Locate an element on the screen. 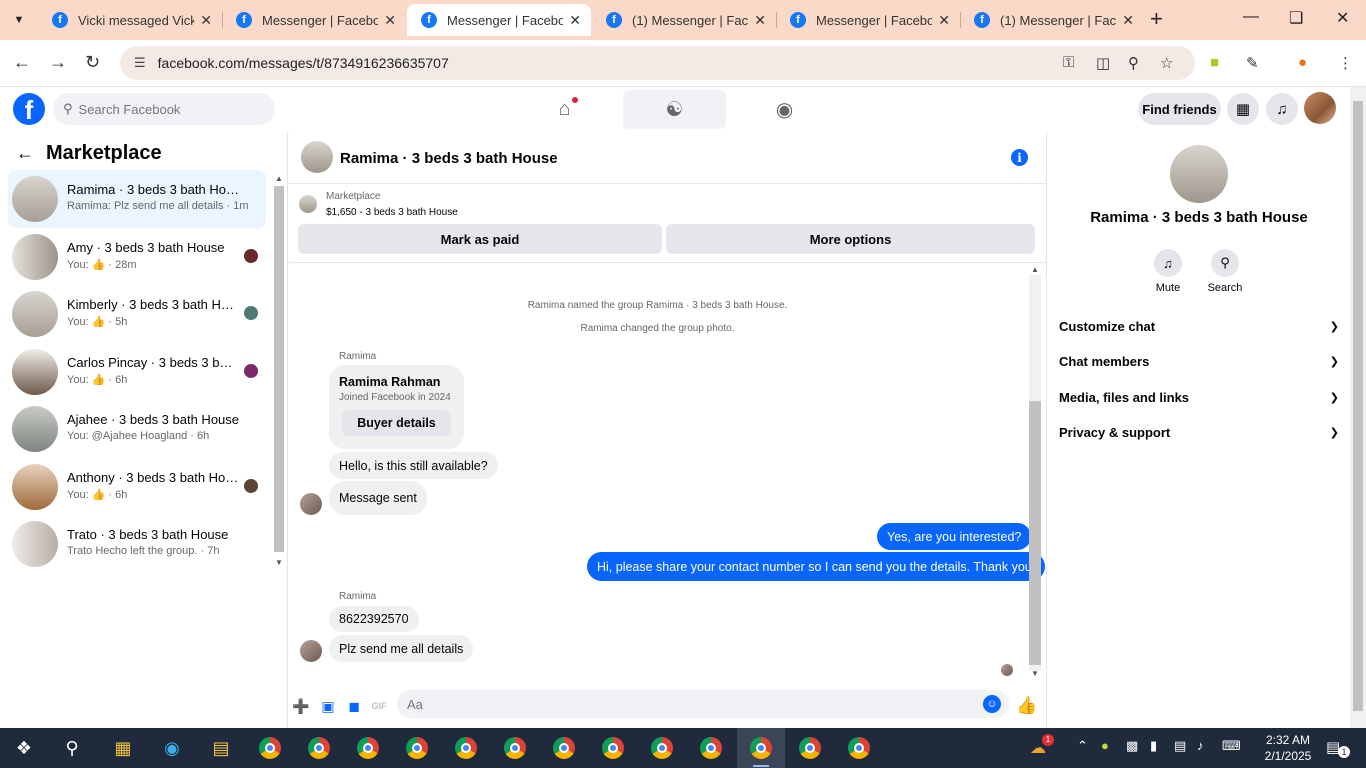 The image size is (1366, 768). extensions-puzzle-icon: ✎ is located at coordinates (1252, 63).